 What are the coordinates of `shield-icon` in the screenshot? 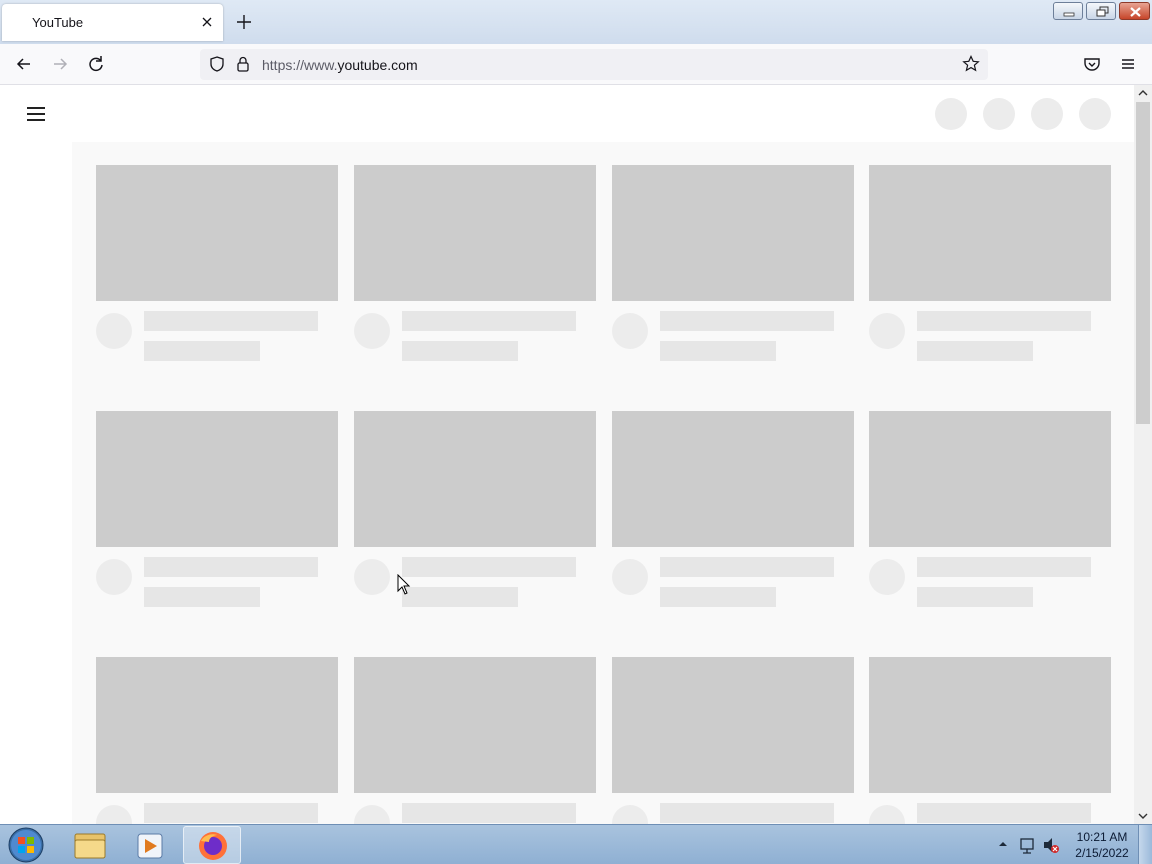 It's located at (217, 64).